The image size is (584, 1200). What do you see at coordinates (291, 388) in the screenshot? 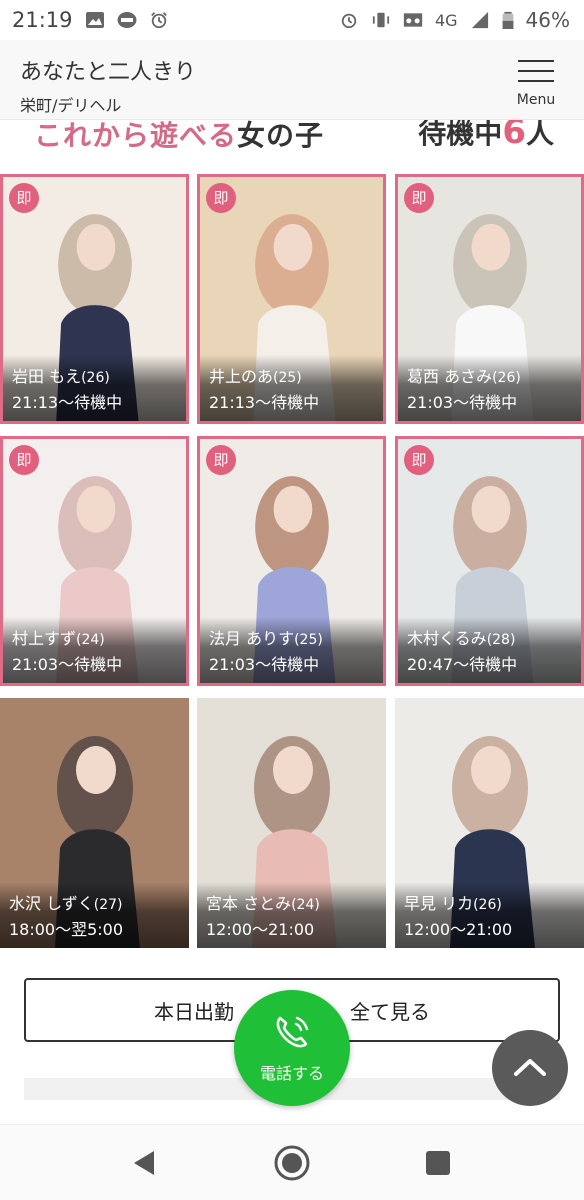
I see `card-caption: 井上のあ(25) 21:13〜待機中` at bounding box center [291, 388].